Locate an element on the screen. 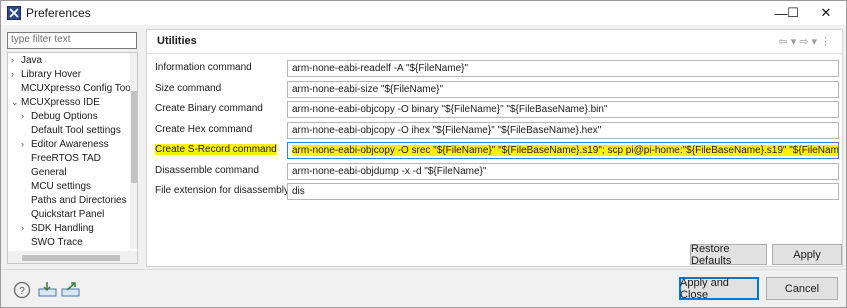 The width and height of the screenshot is (847, 308). tree-item: General is located at coordinates (44, 172).